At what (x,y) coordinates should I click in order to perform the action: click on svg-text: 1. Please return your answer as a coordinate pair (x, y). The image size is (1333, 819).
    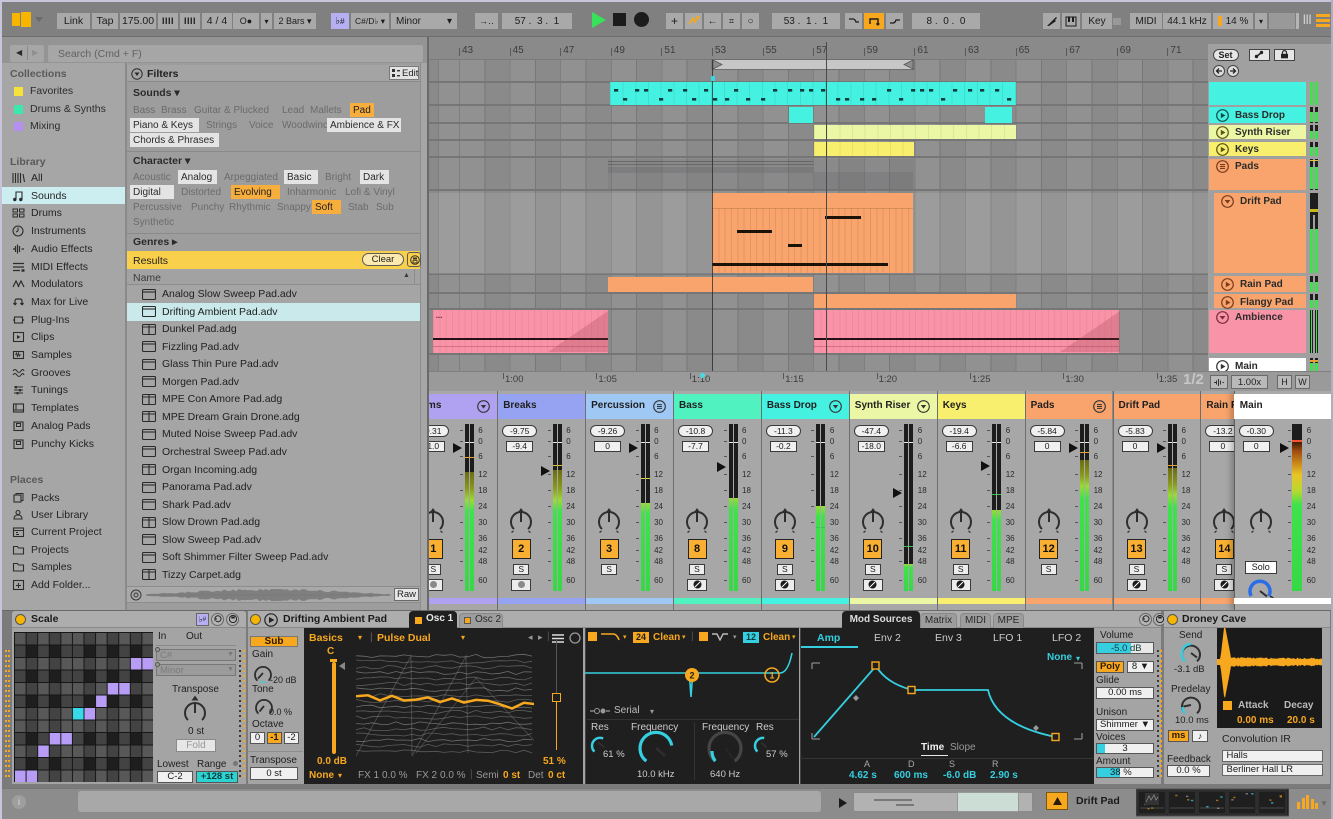
    Looking at the image, I should click on (771, 676).